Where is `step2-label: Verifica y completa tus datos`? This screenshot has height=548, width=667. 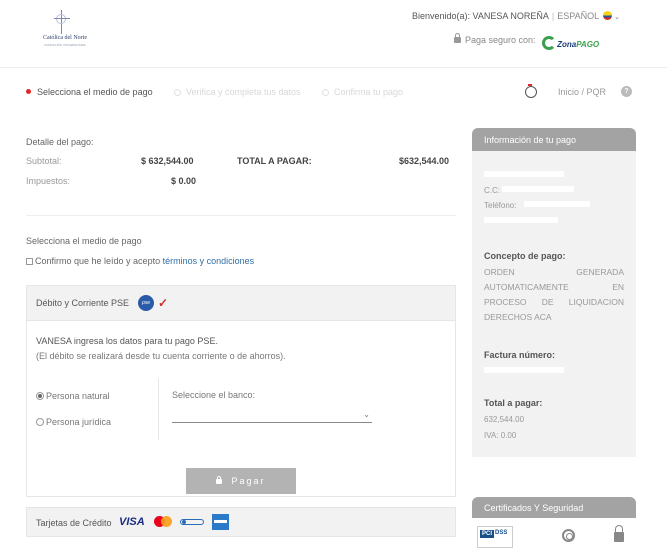 step2-label: Verifica y completa tus datos is located at coordinates (243, 92).